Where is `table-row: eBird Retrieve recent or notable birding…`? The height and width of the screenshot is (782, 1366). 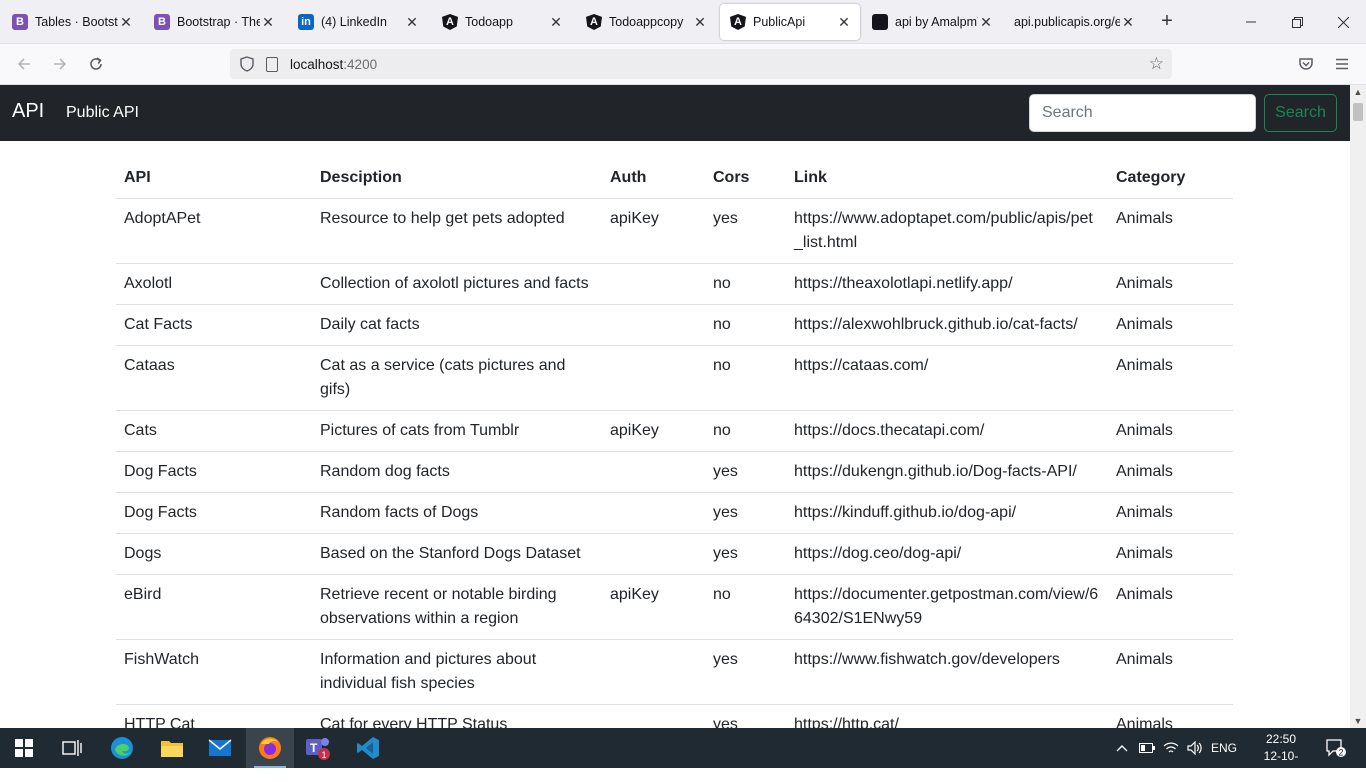 table-row: eBird Retrieve recent or notable birding… is located at coordinates (674, 607).